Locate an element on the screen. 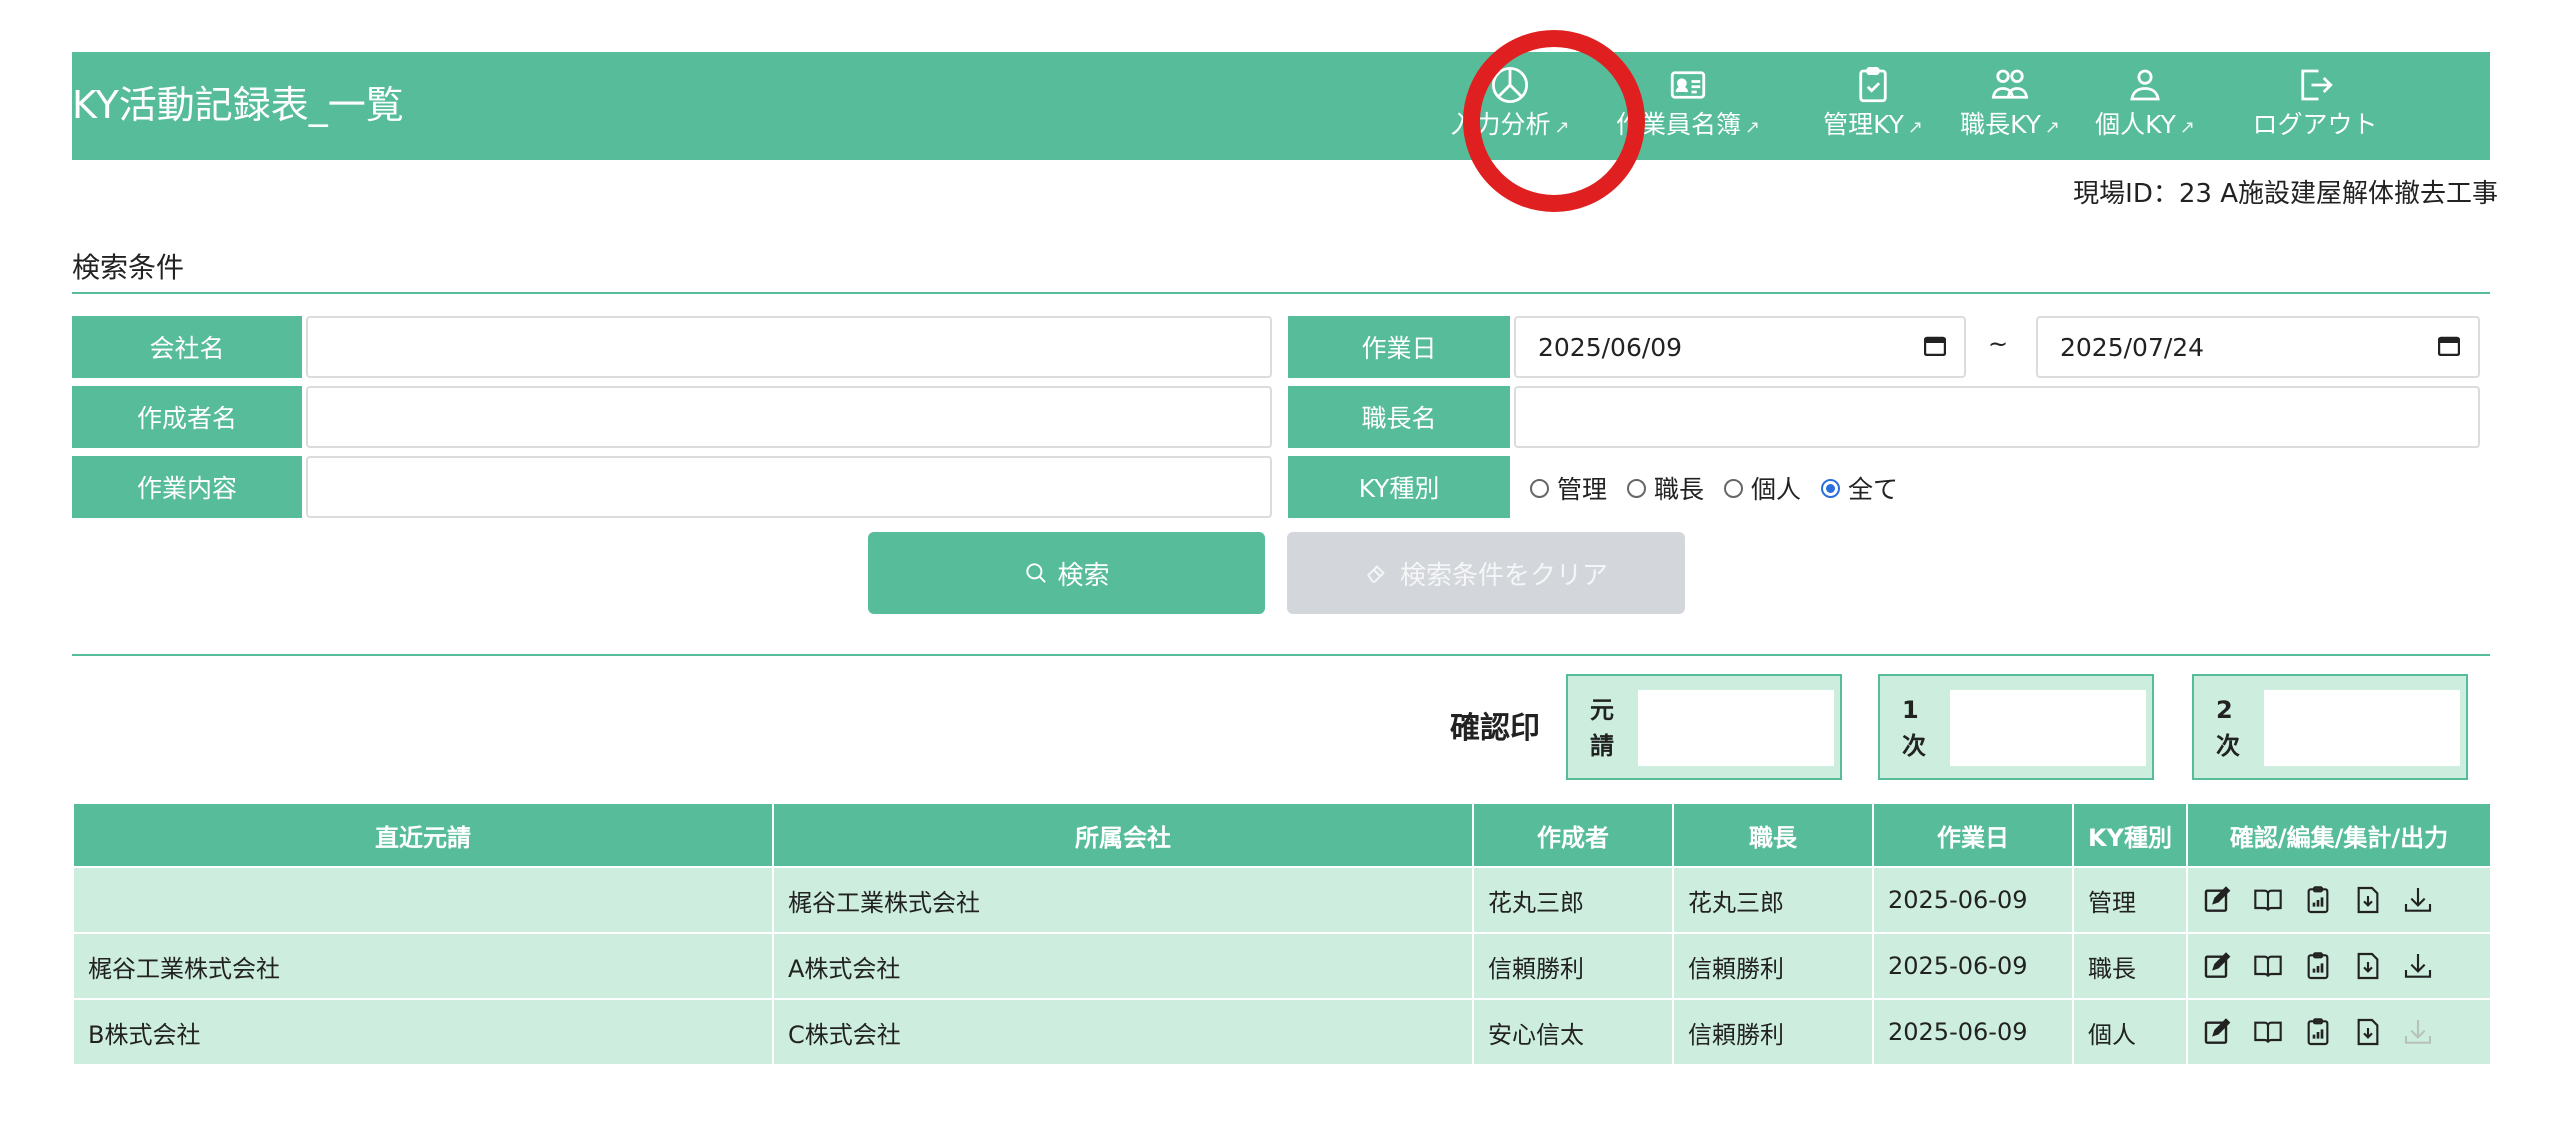  table-row: 梶谷工業株式会社 A株式会社 信頼勝利 信頼勝利 2025-06-09 職長 is located at coordinates (1282, 966).